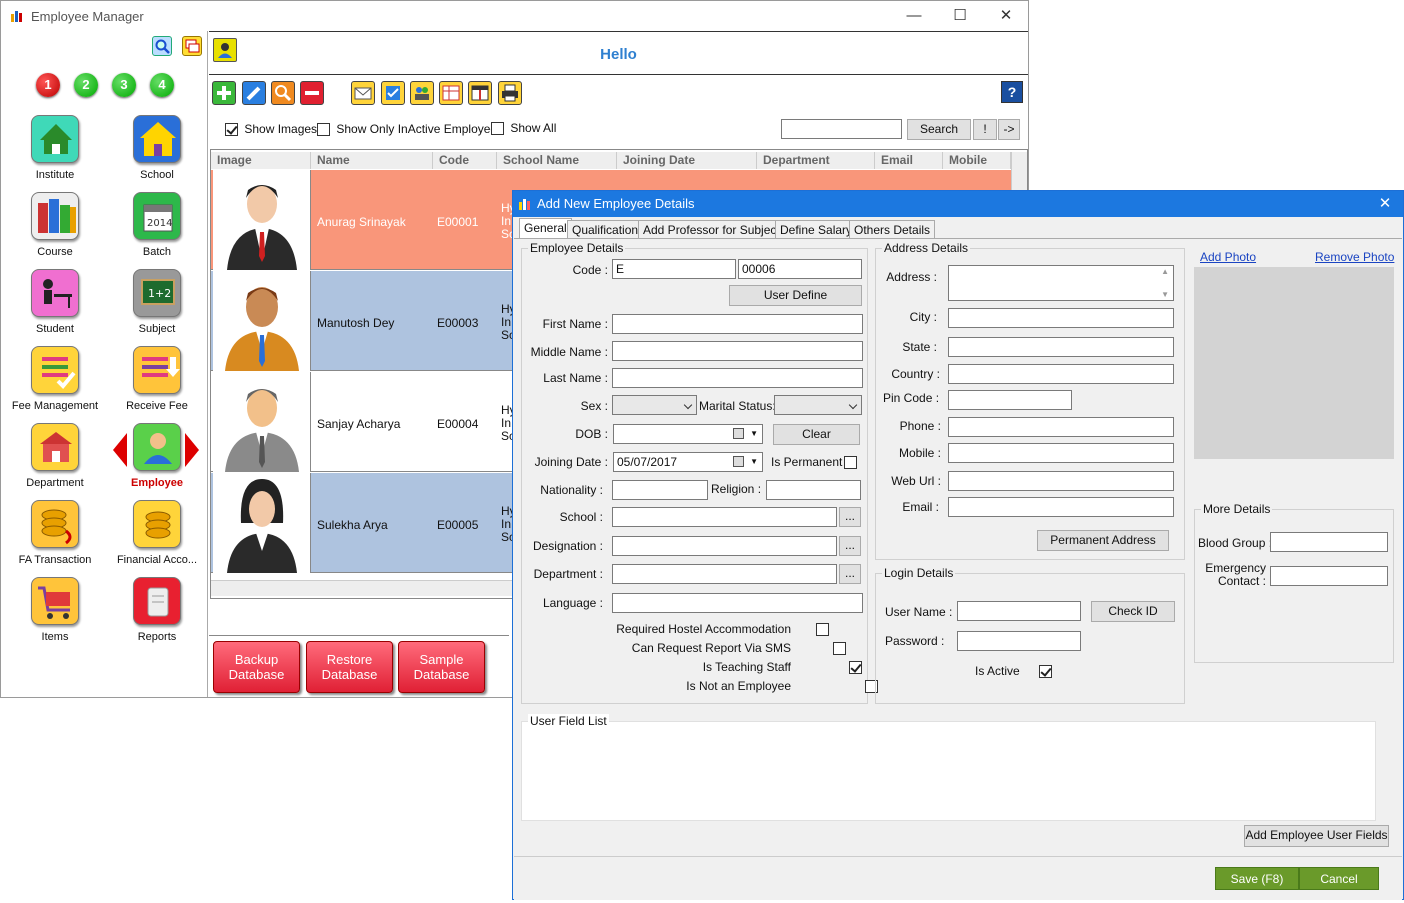  I want to click on web-url-input, so click(1061, 481).